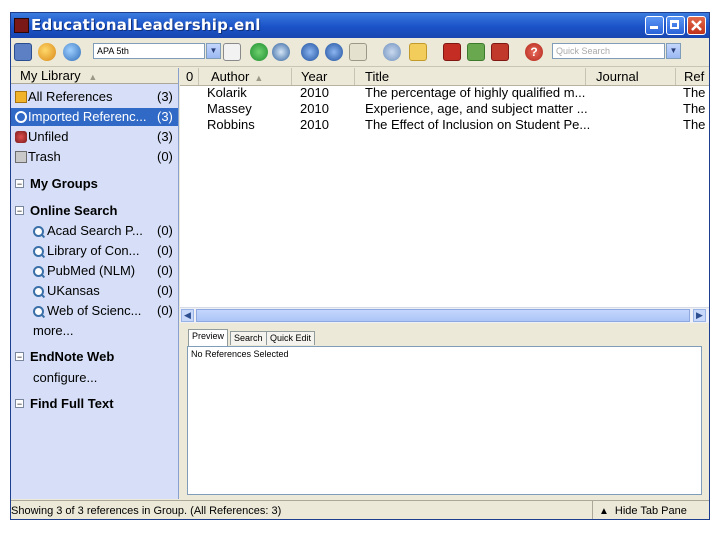 The image size is (728, 546). I want to click on tab-search: Search, so click(248, 338).